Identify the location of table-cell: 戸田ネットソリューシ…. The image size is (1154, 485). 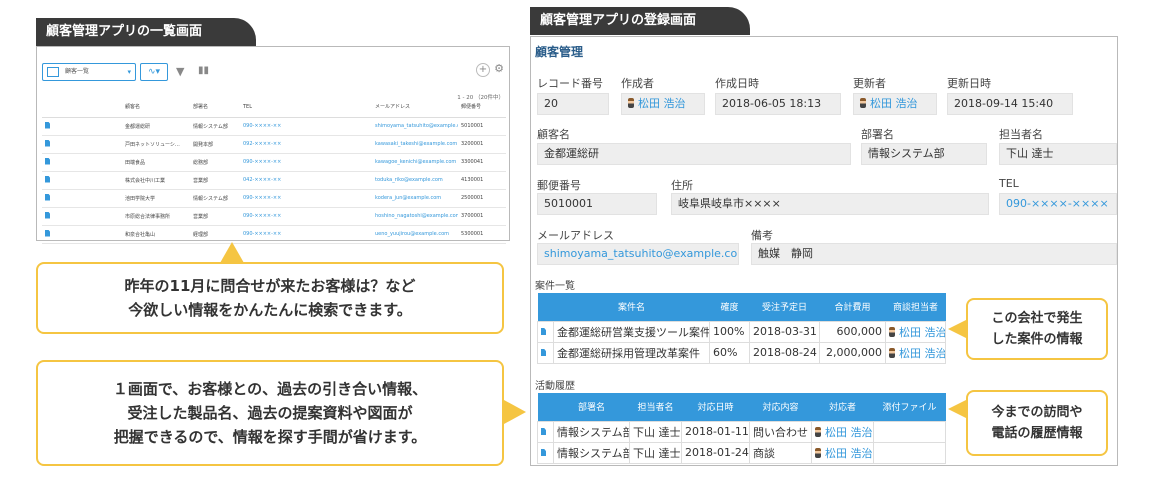
(156, 144).